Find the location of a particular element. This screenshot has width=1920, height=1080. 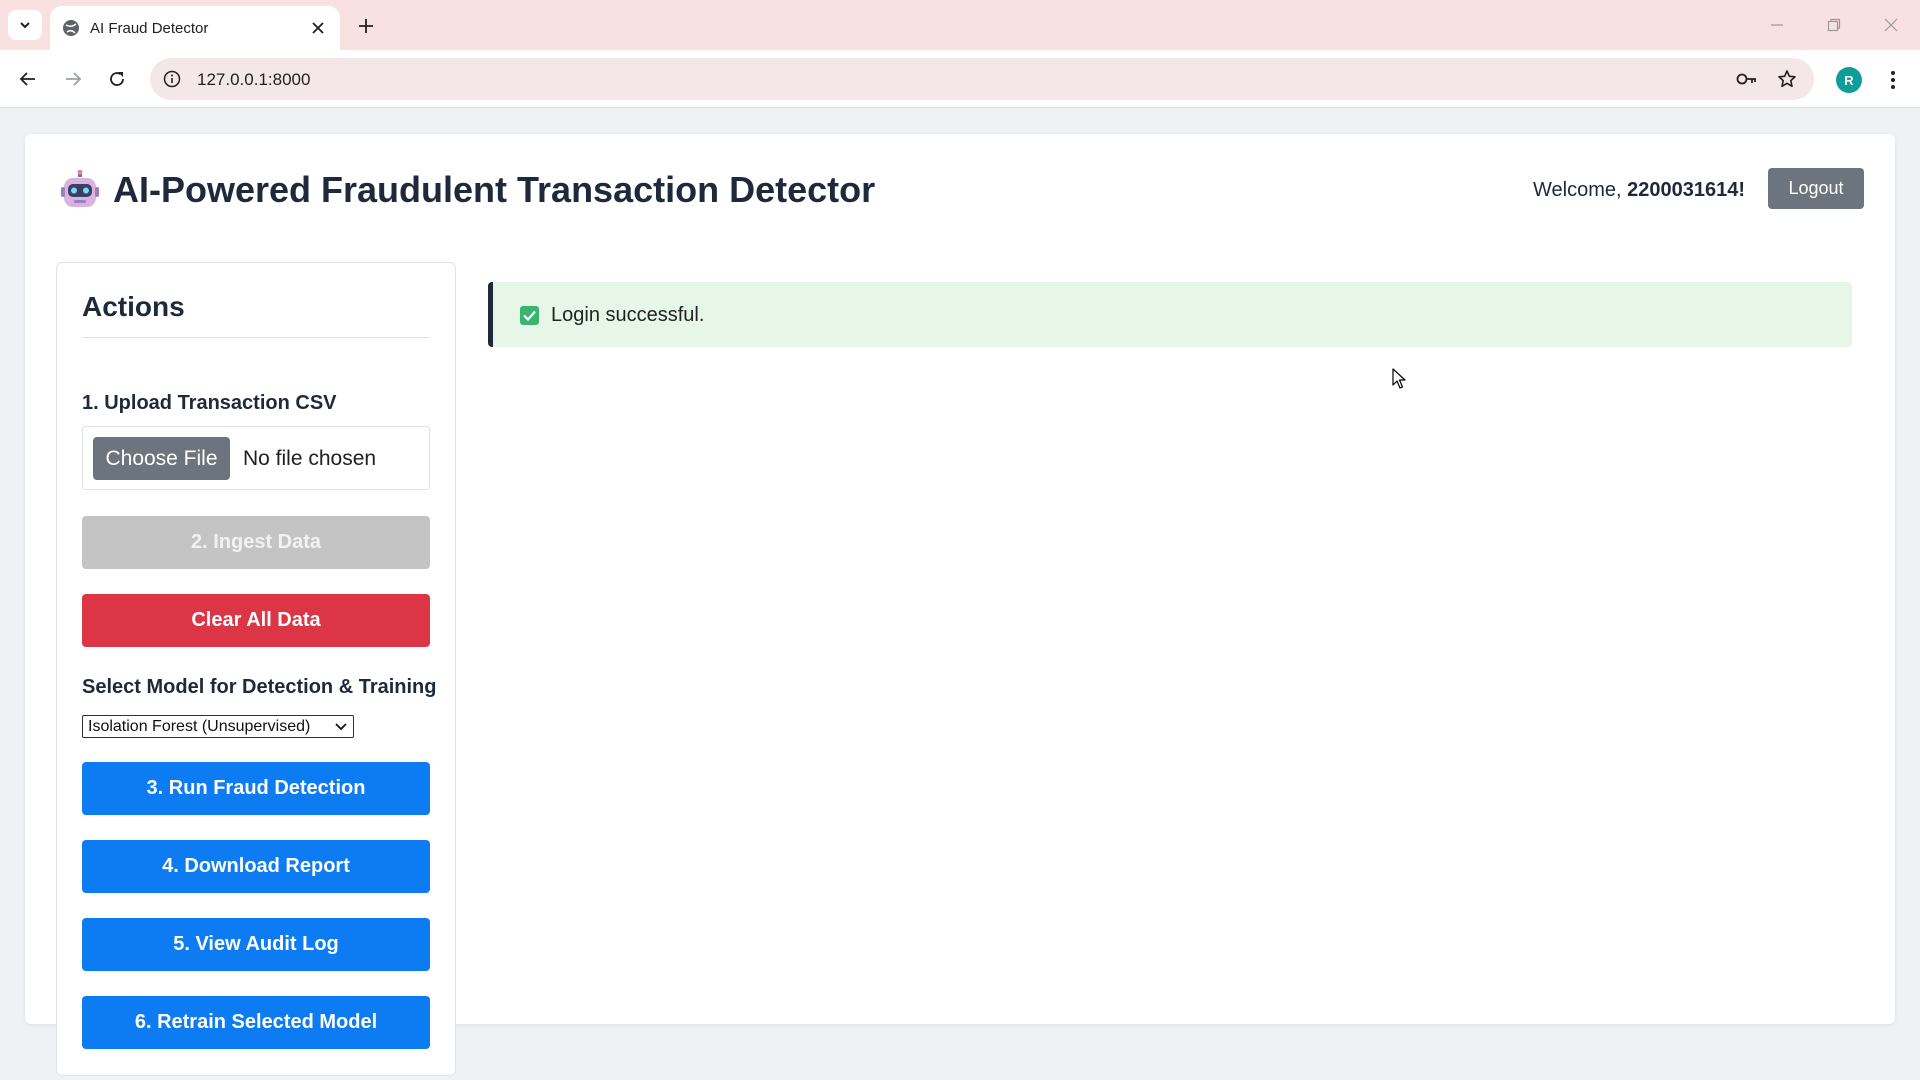

welcome-message: Welcome, 2200031614! is located at coordinates (1639, 190).